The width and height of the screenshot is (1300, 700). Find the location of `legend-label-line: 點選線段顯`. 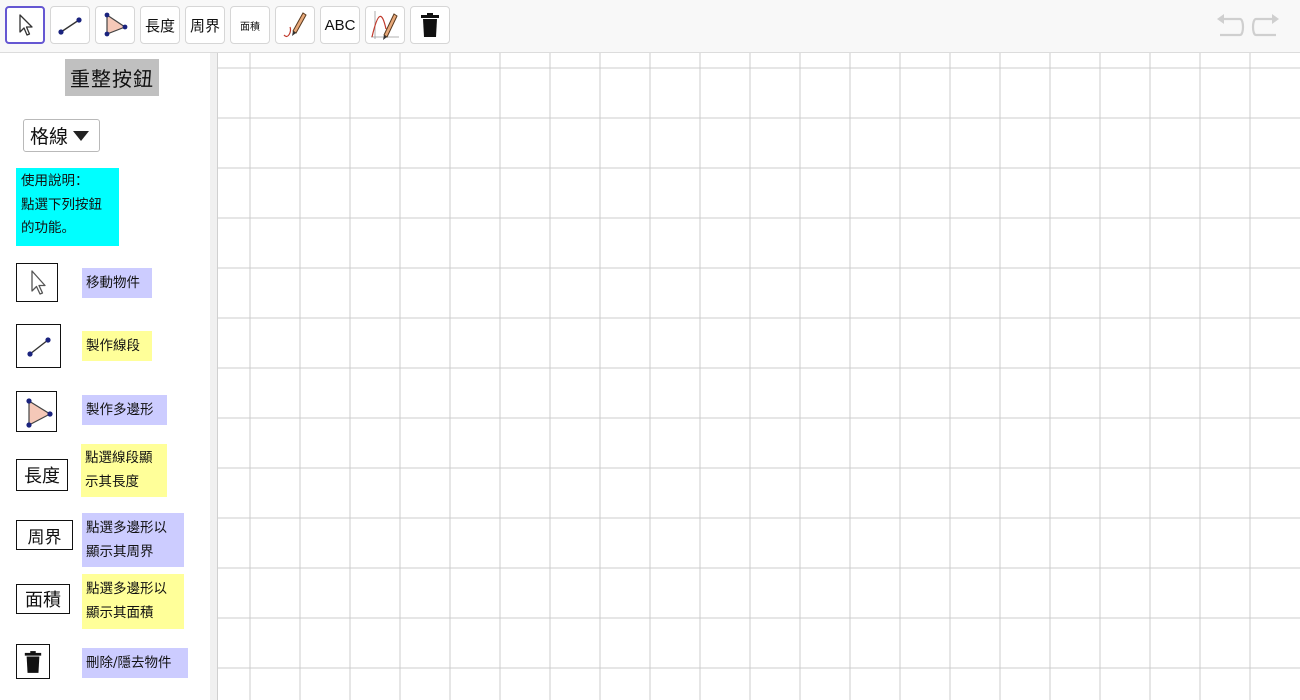

legend-label-line: 點選線段顯 is located at coordinates (119, 458).